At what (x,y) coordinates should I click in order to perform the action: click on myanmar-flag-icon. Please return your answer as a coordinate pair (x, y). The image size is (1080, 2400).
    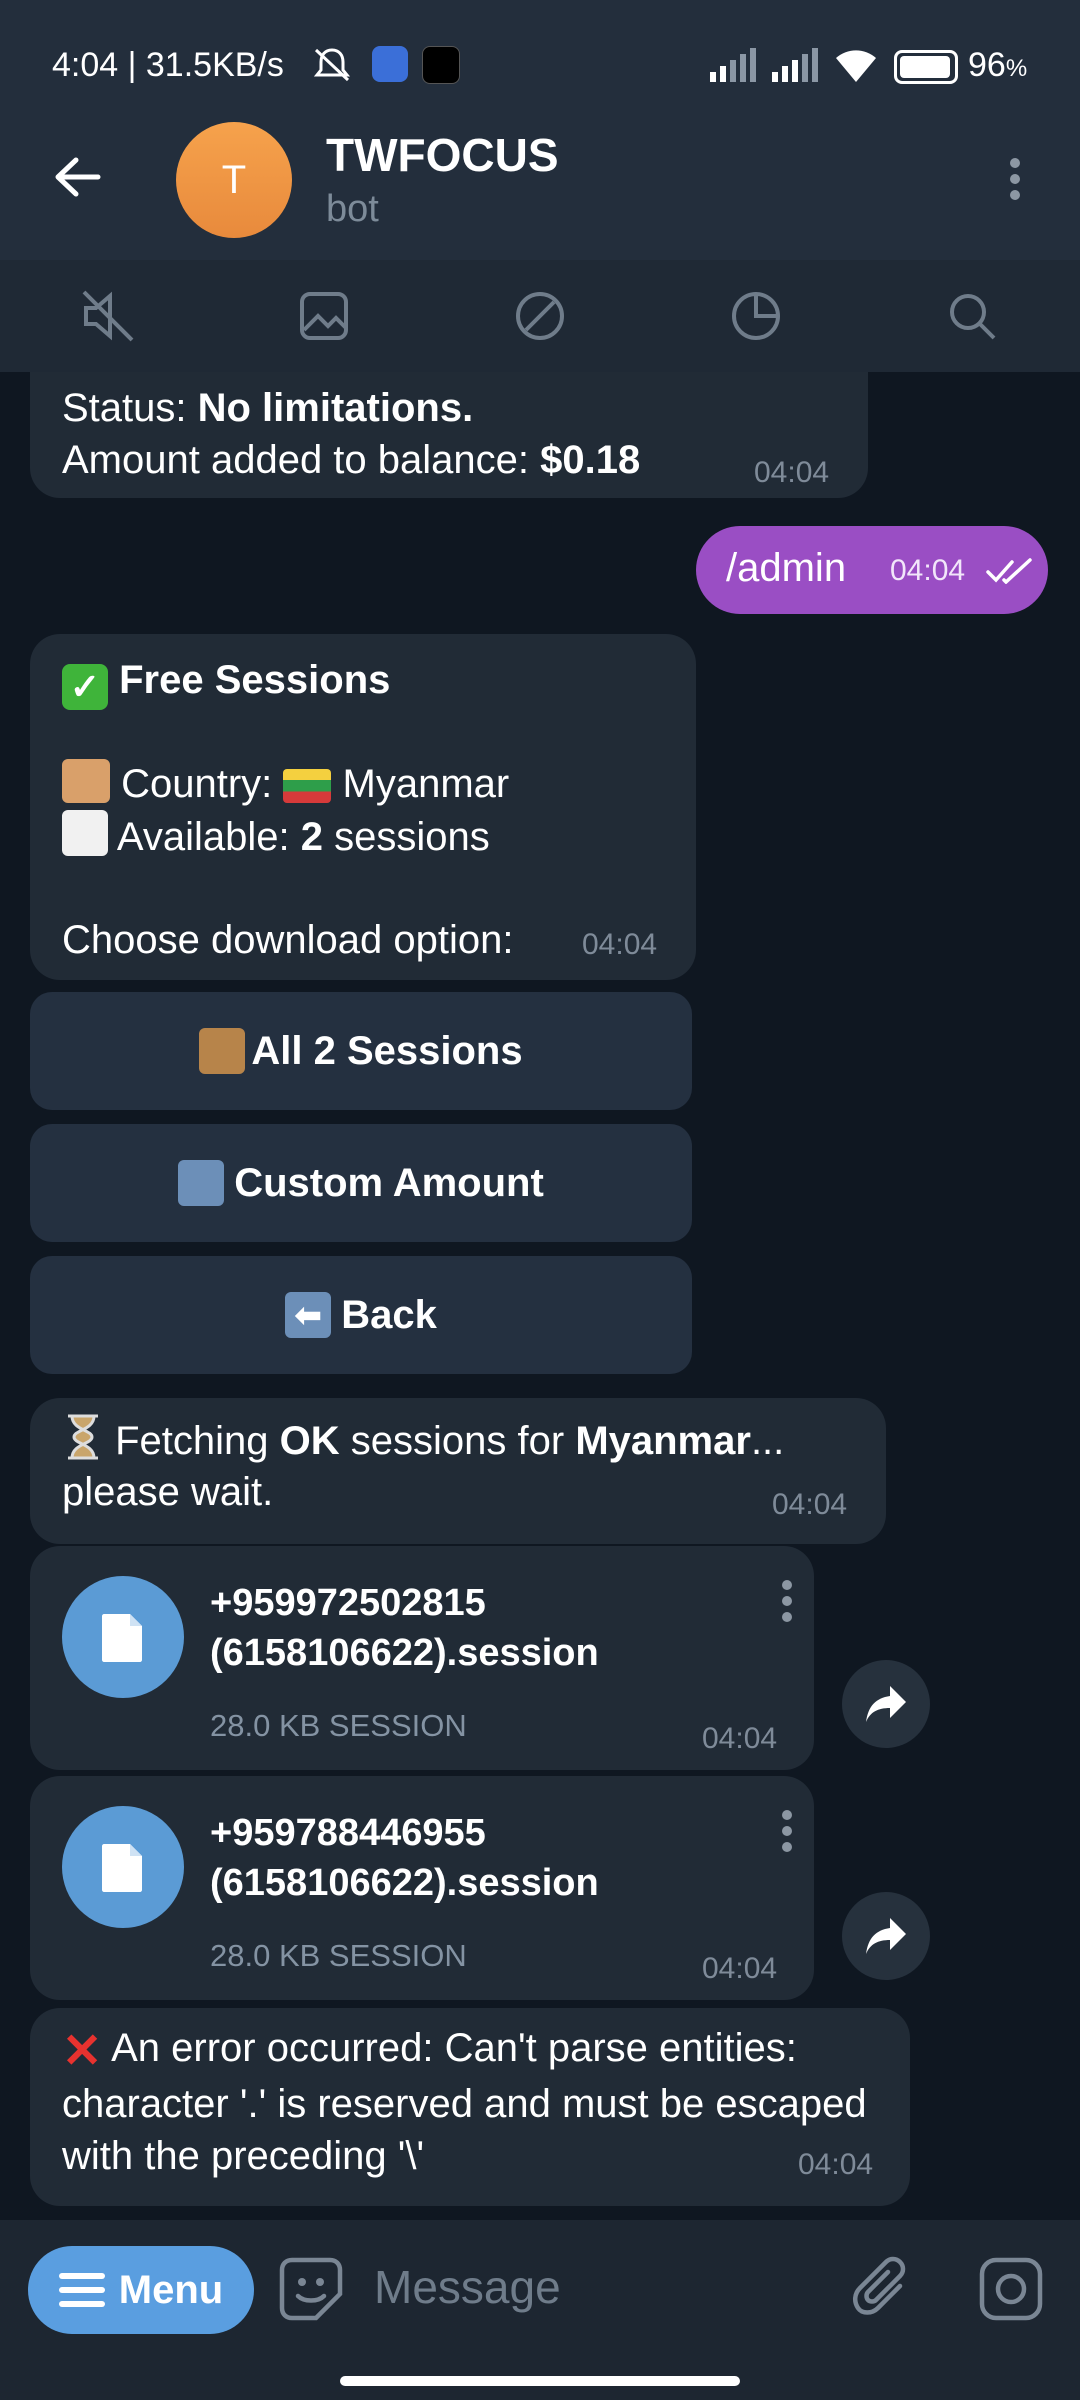
    Looking at the image, I should click on (307, 786).